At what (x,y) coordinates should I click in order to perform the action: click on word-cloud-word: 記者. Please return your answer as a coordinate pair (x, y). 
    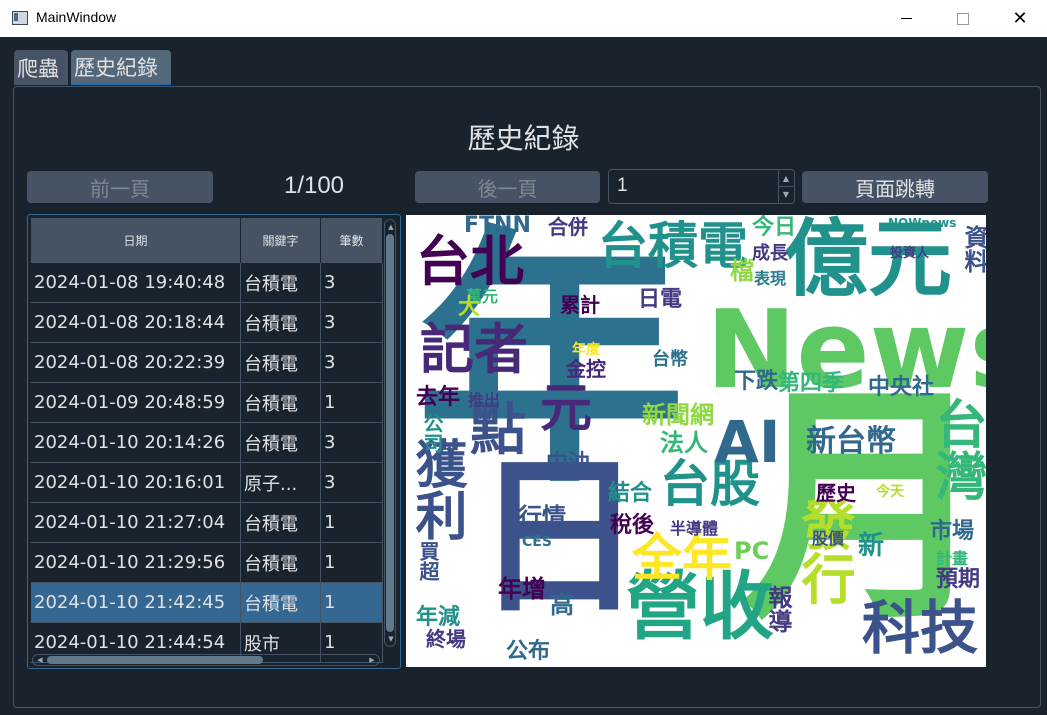
    Looking at the image, I should click on (474, 349).